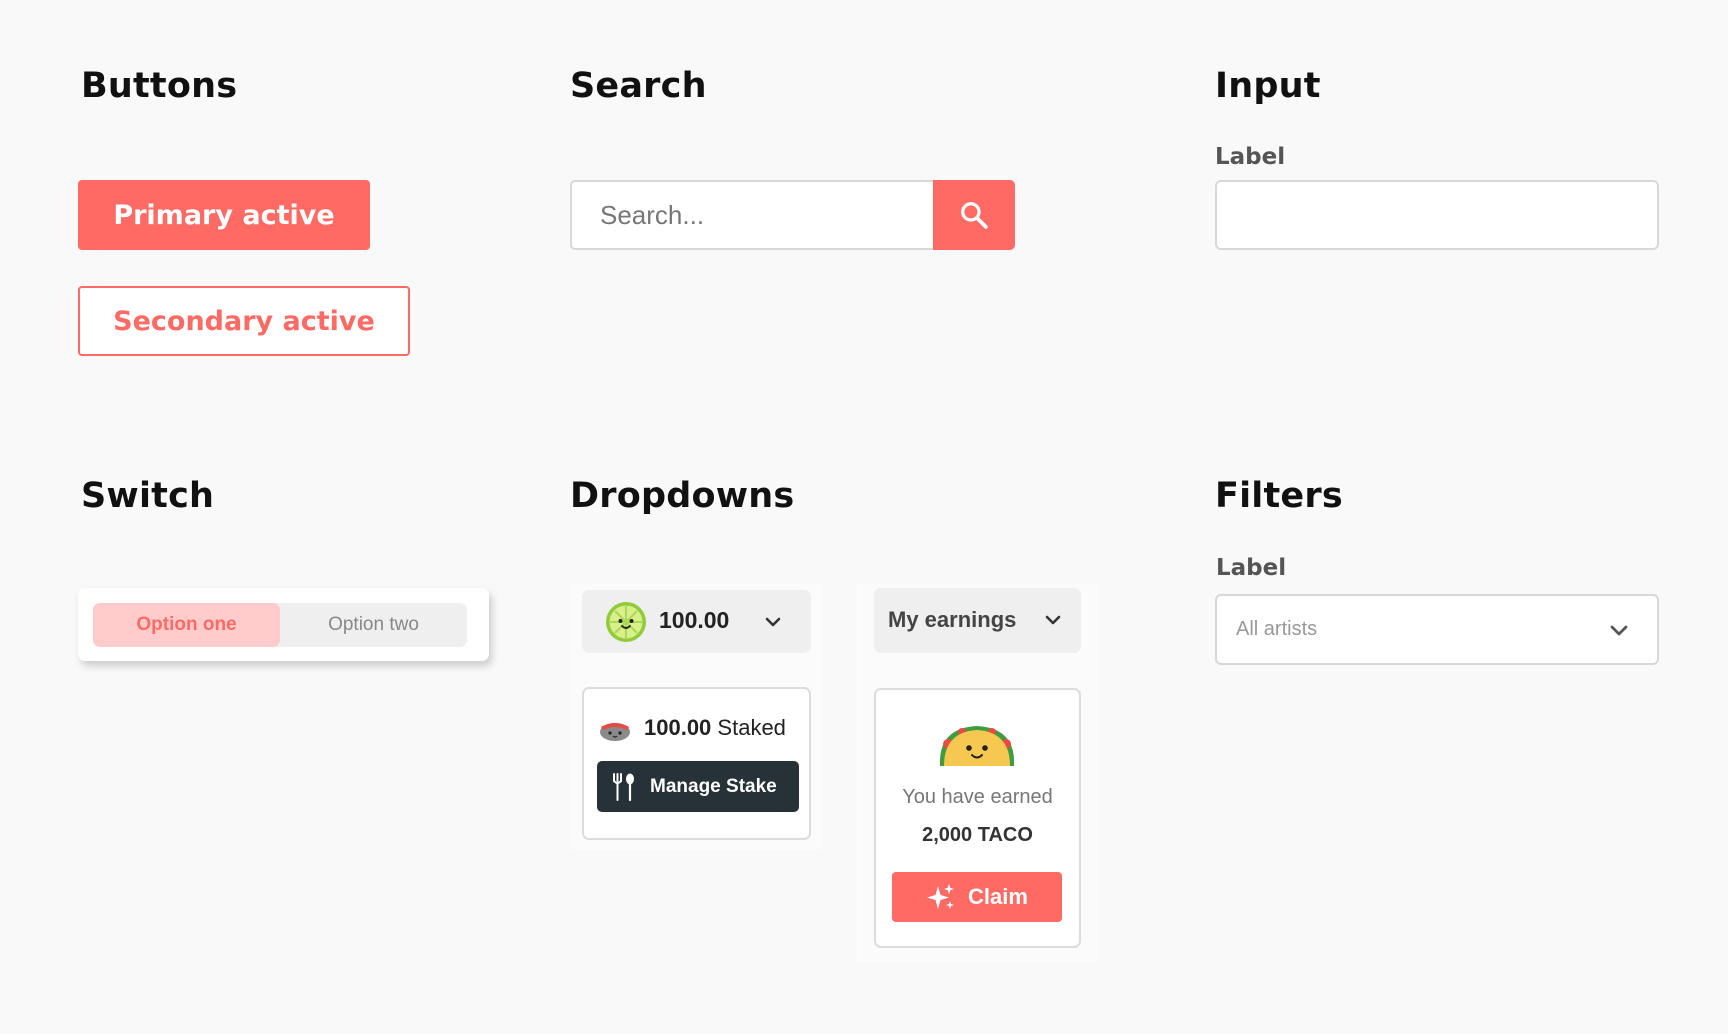  I want to click on input-label: Label, so click(1250, 157).